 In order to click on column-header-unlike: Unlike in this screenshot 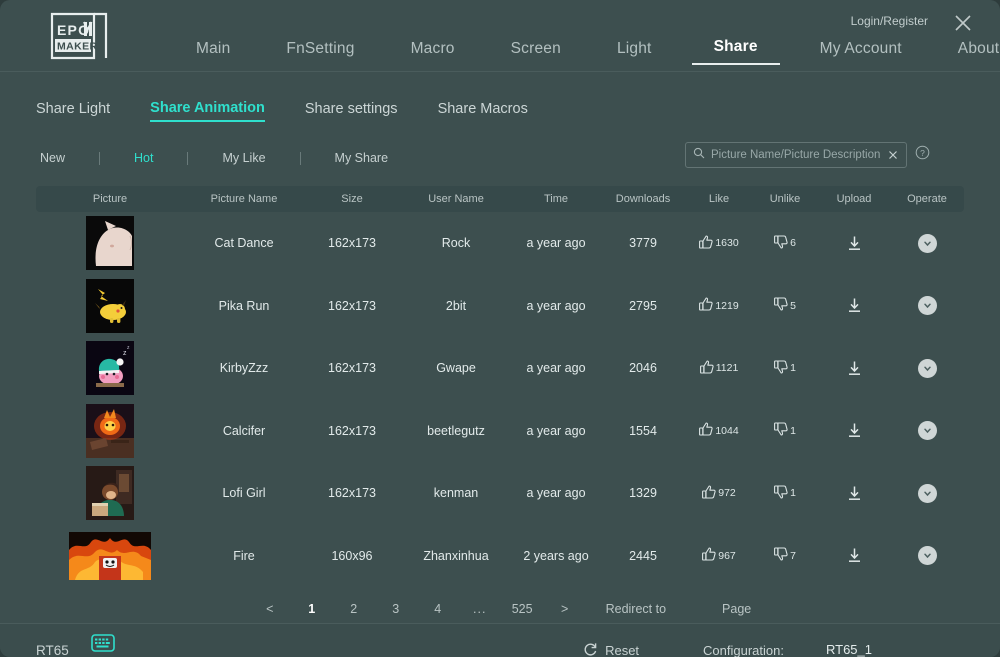, I will do `click(785, 199)`.